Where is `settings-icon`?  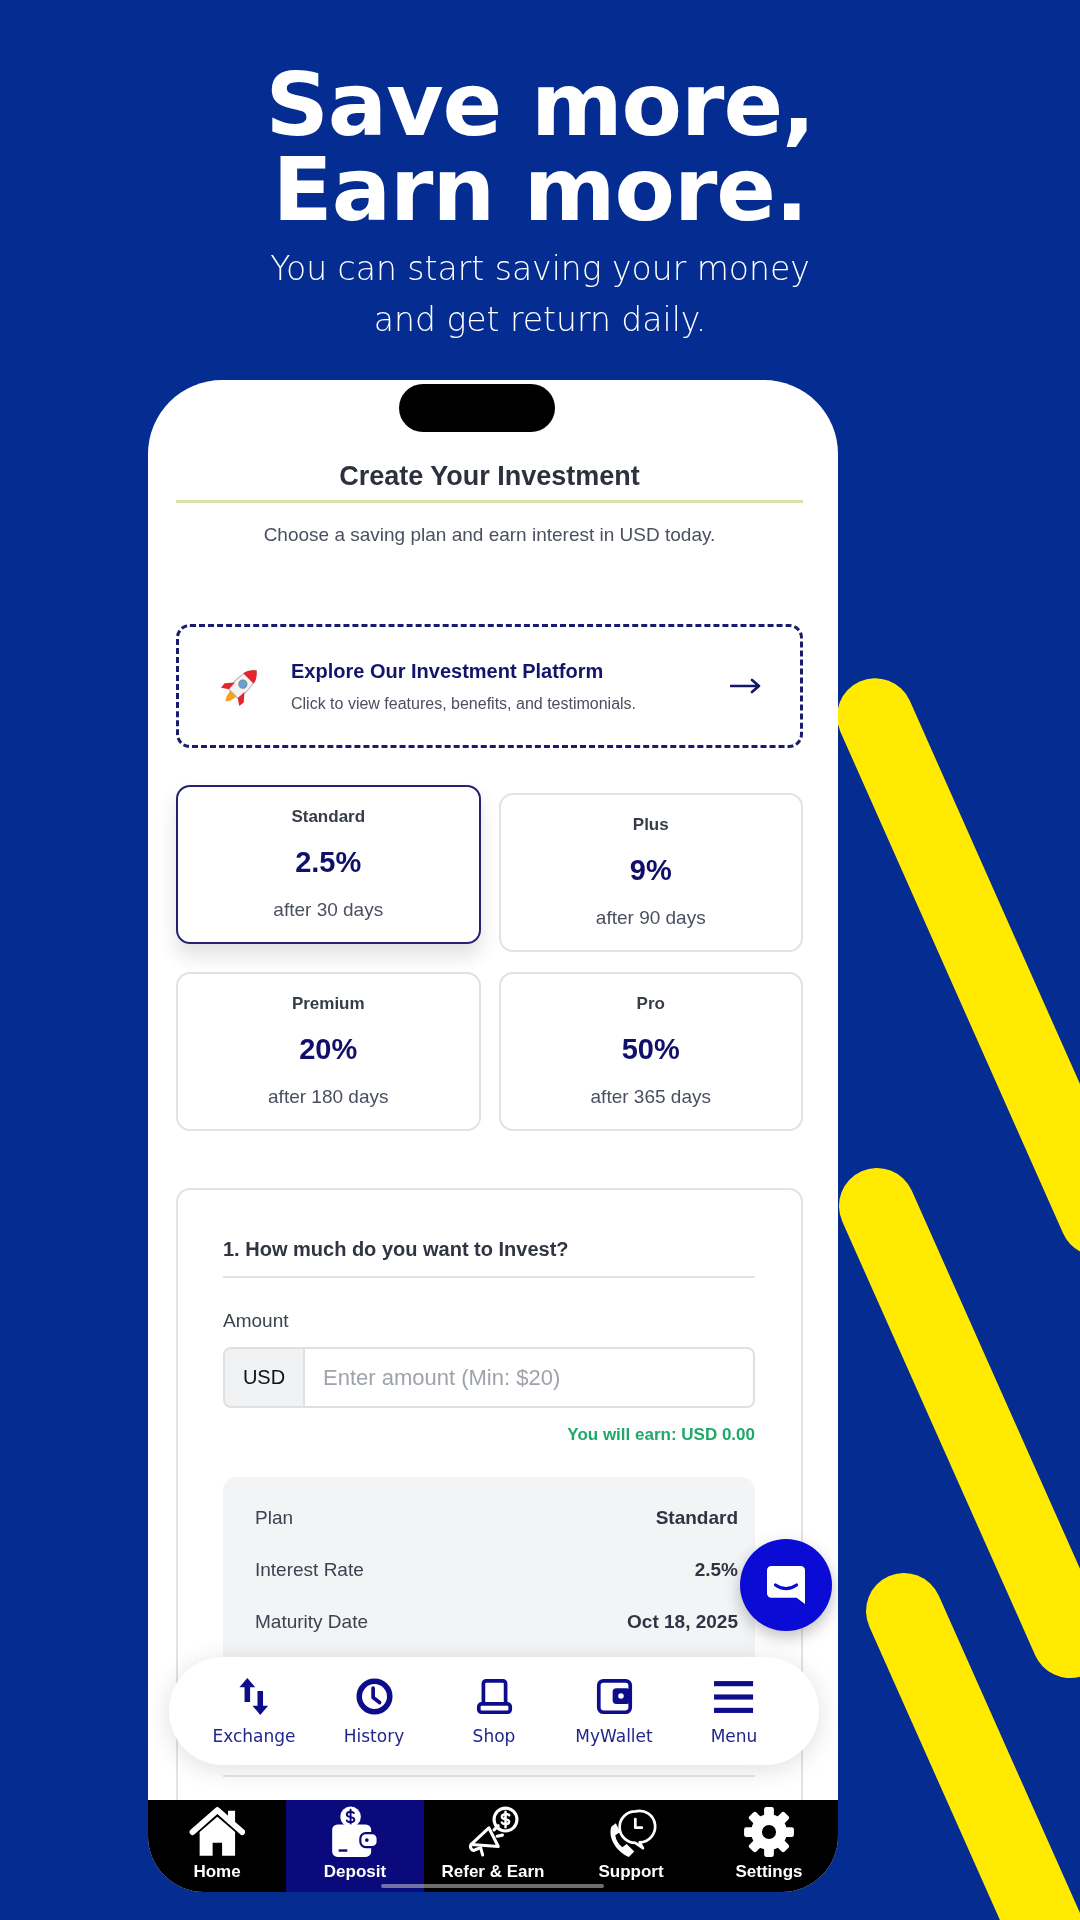 settings-icon is located at coordinates (769, 1832).